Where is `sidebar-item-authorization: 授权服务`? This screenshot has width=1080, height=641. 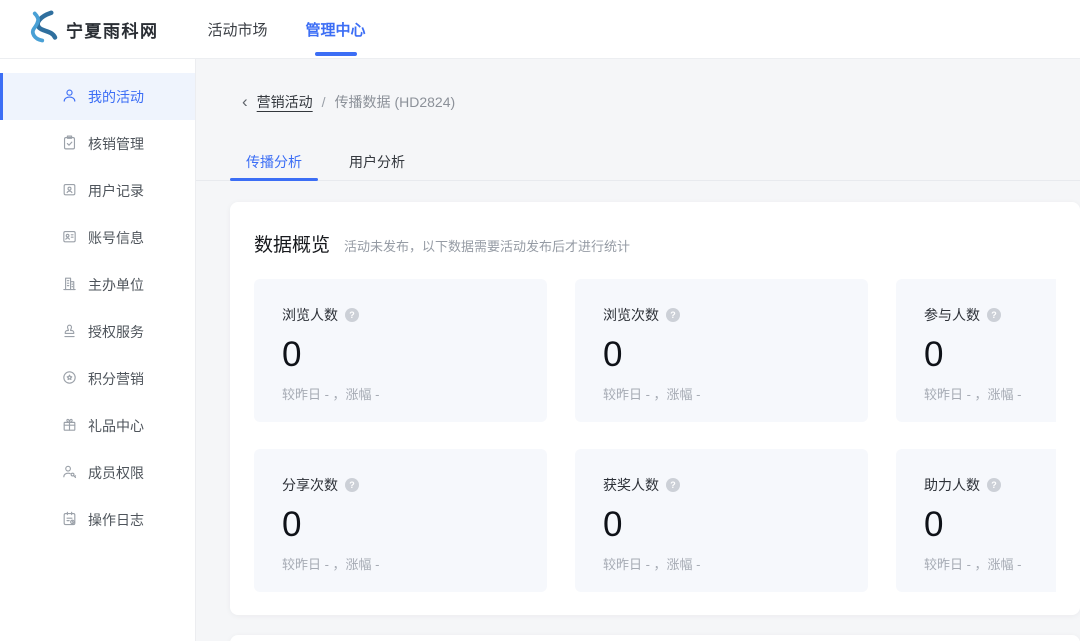 sidebar-item-authorization: 授权服务 is located at coordinates (97, 331).